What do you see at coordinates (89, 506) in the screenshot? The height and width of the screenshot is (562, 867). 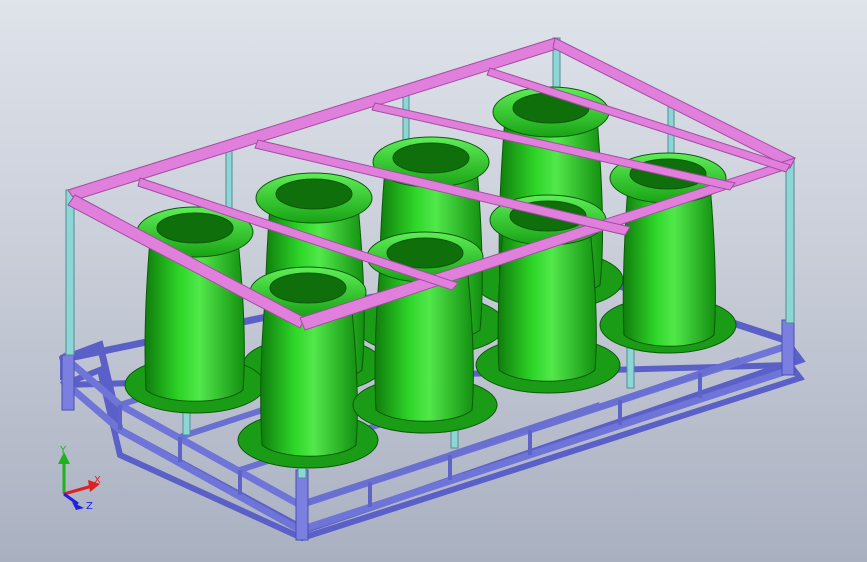 I see `triad-z-label: Z` at bounding box center [89, 506].